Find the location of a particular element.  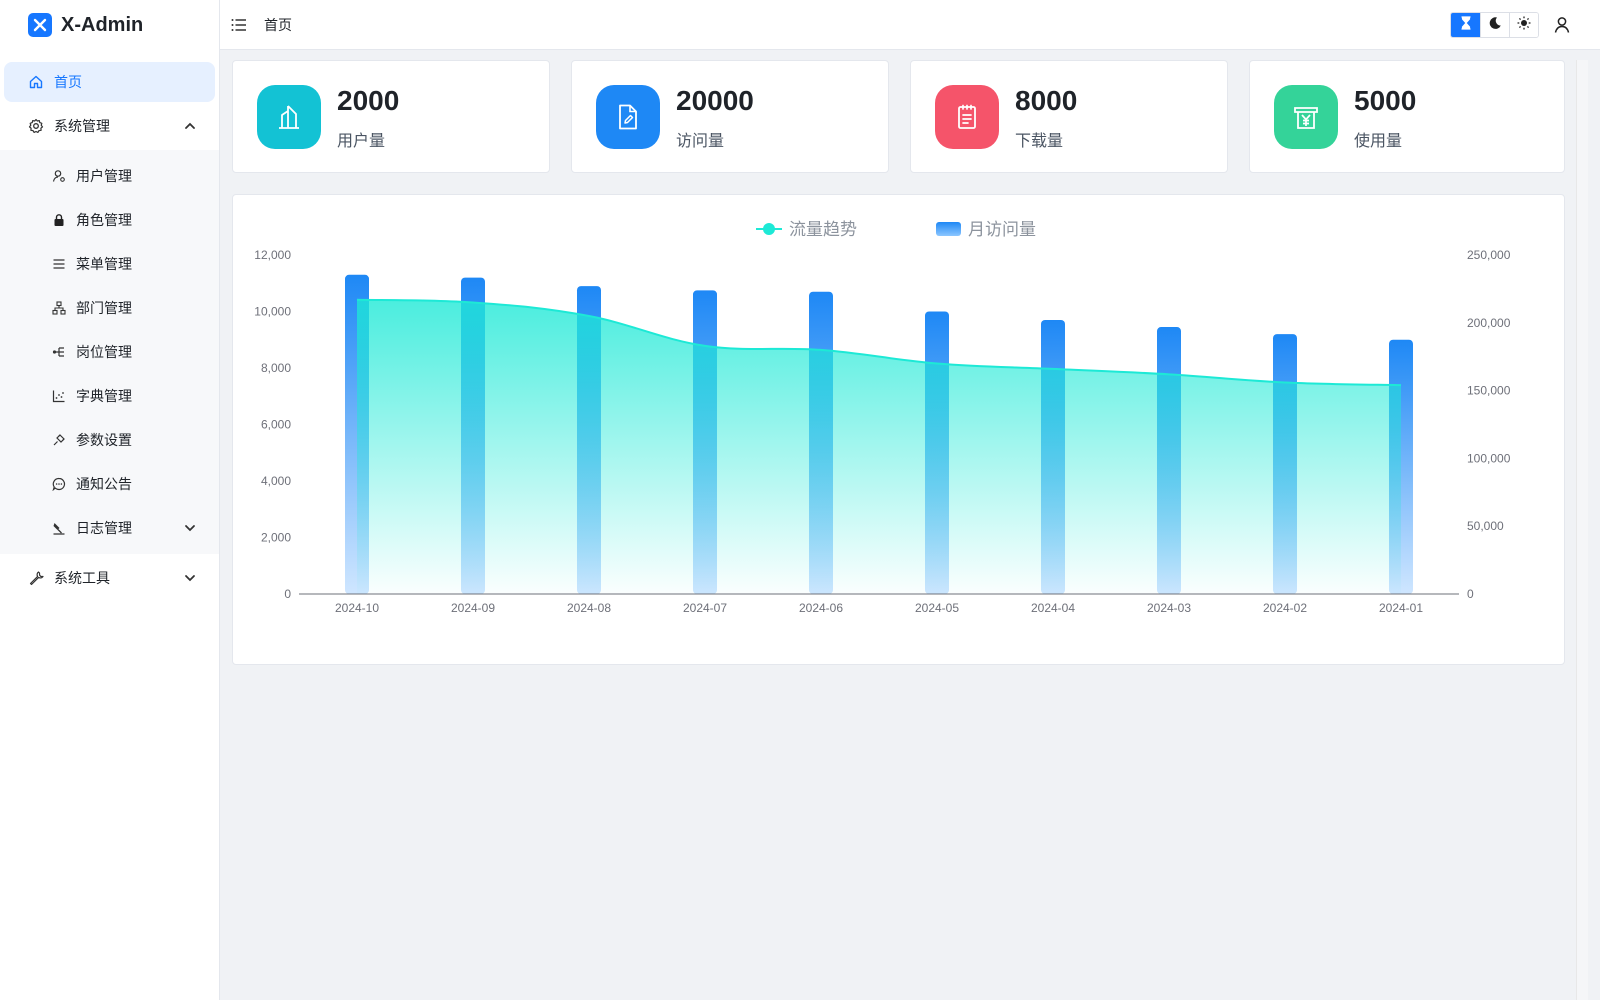

sidebar-item-label: 角色管理 is located at coordinates (104, 220).